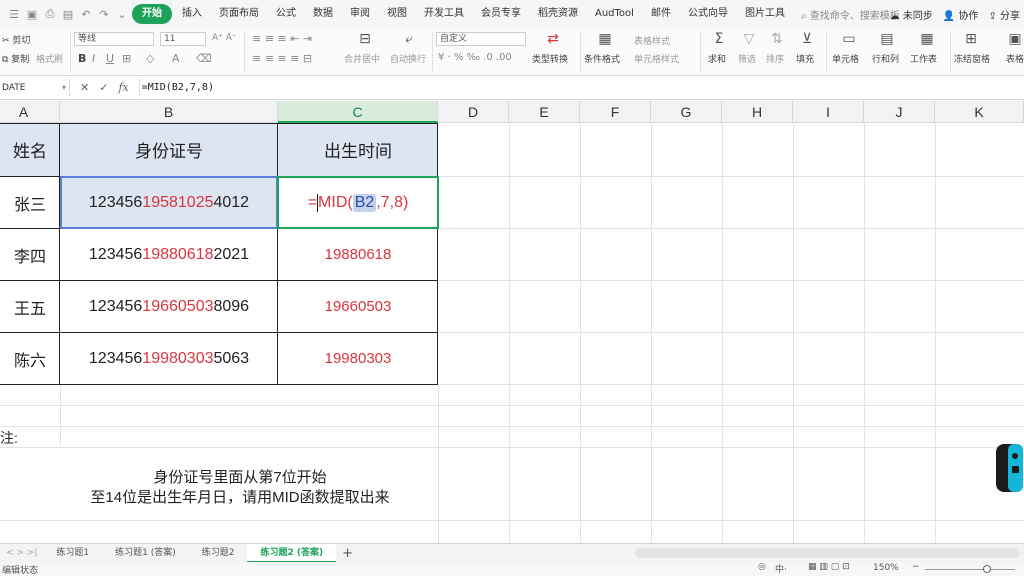 The image size is (1024, 576). Describe the element at coordinates (16, 39) in the screenshot. I see `cut-button: ✂ 剪切` at that location.